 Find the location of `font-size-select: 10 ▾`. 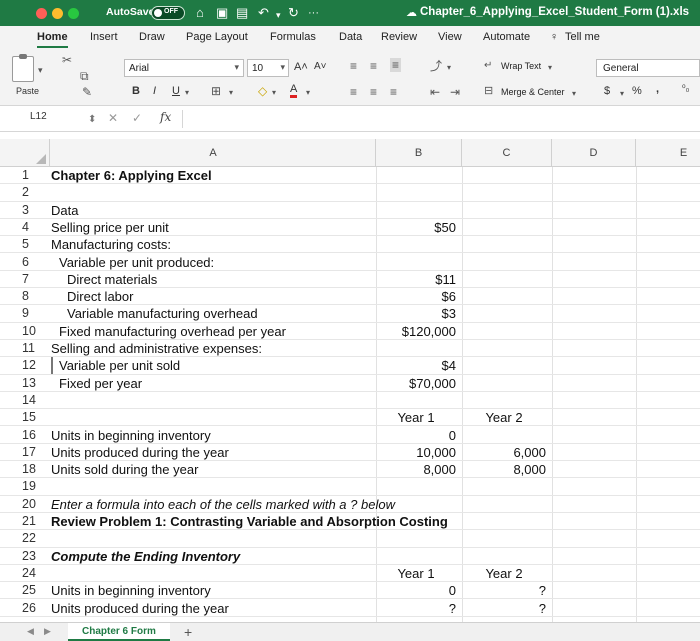

font-size-select: 10 ▾ is located at coordinates (268, 68).